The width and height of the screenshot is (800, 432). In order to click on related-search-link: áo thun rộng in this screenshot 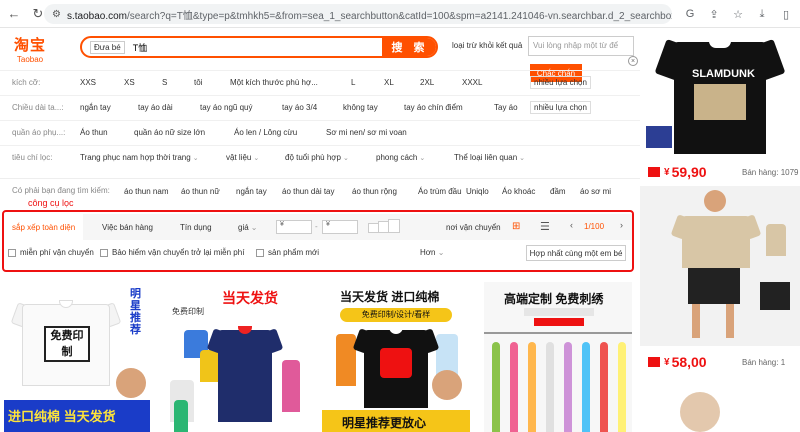, I will do `click(374, 191)`.